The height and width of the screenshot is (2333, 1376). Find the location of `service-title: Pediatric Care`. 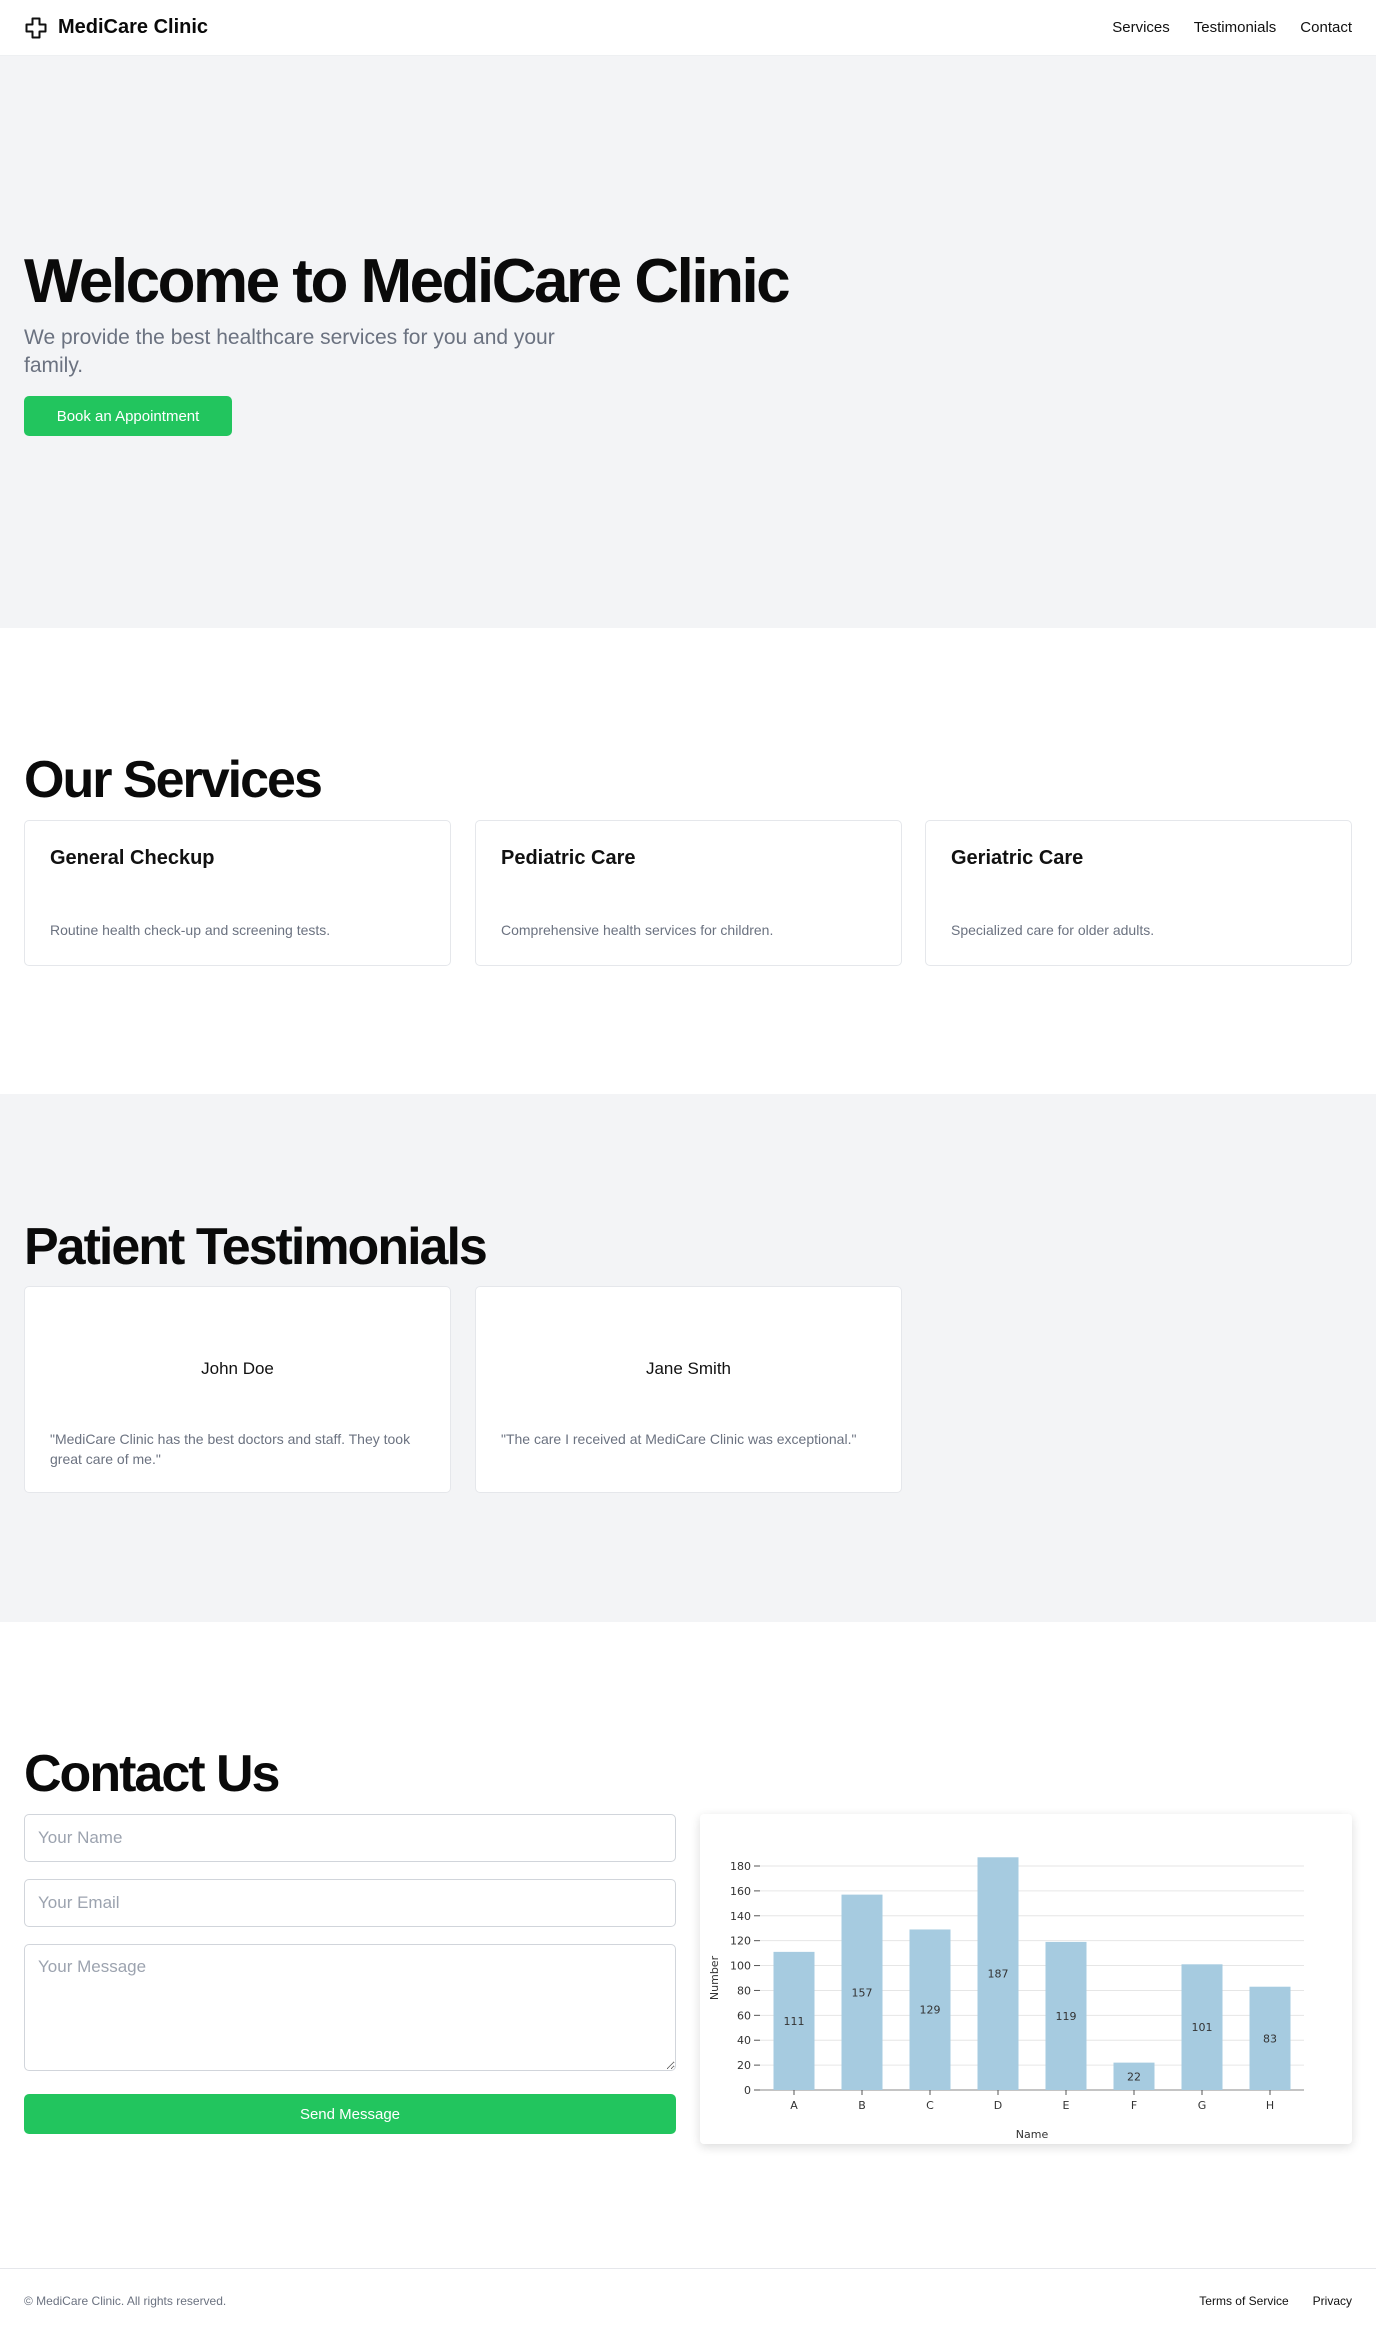

service-title: Pediatric Care is located at coordinates (568, 858).